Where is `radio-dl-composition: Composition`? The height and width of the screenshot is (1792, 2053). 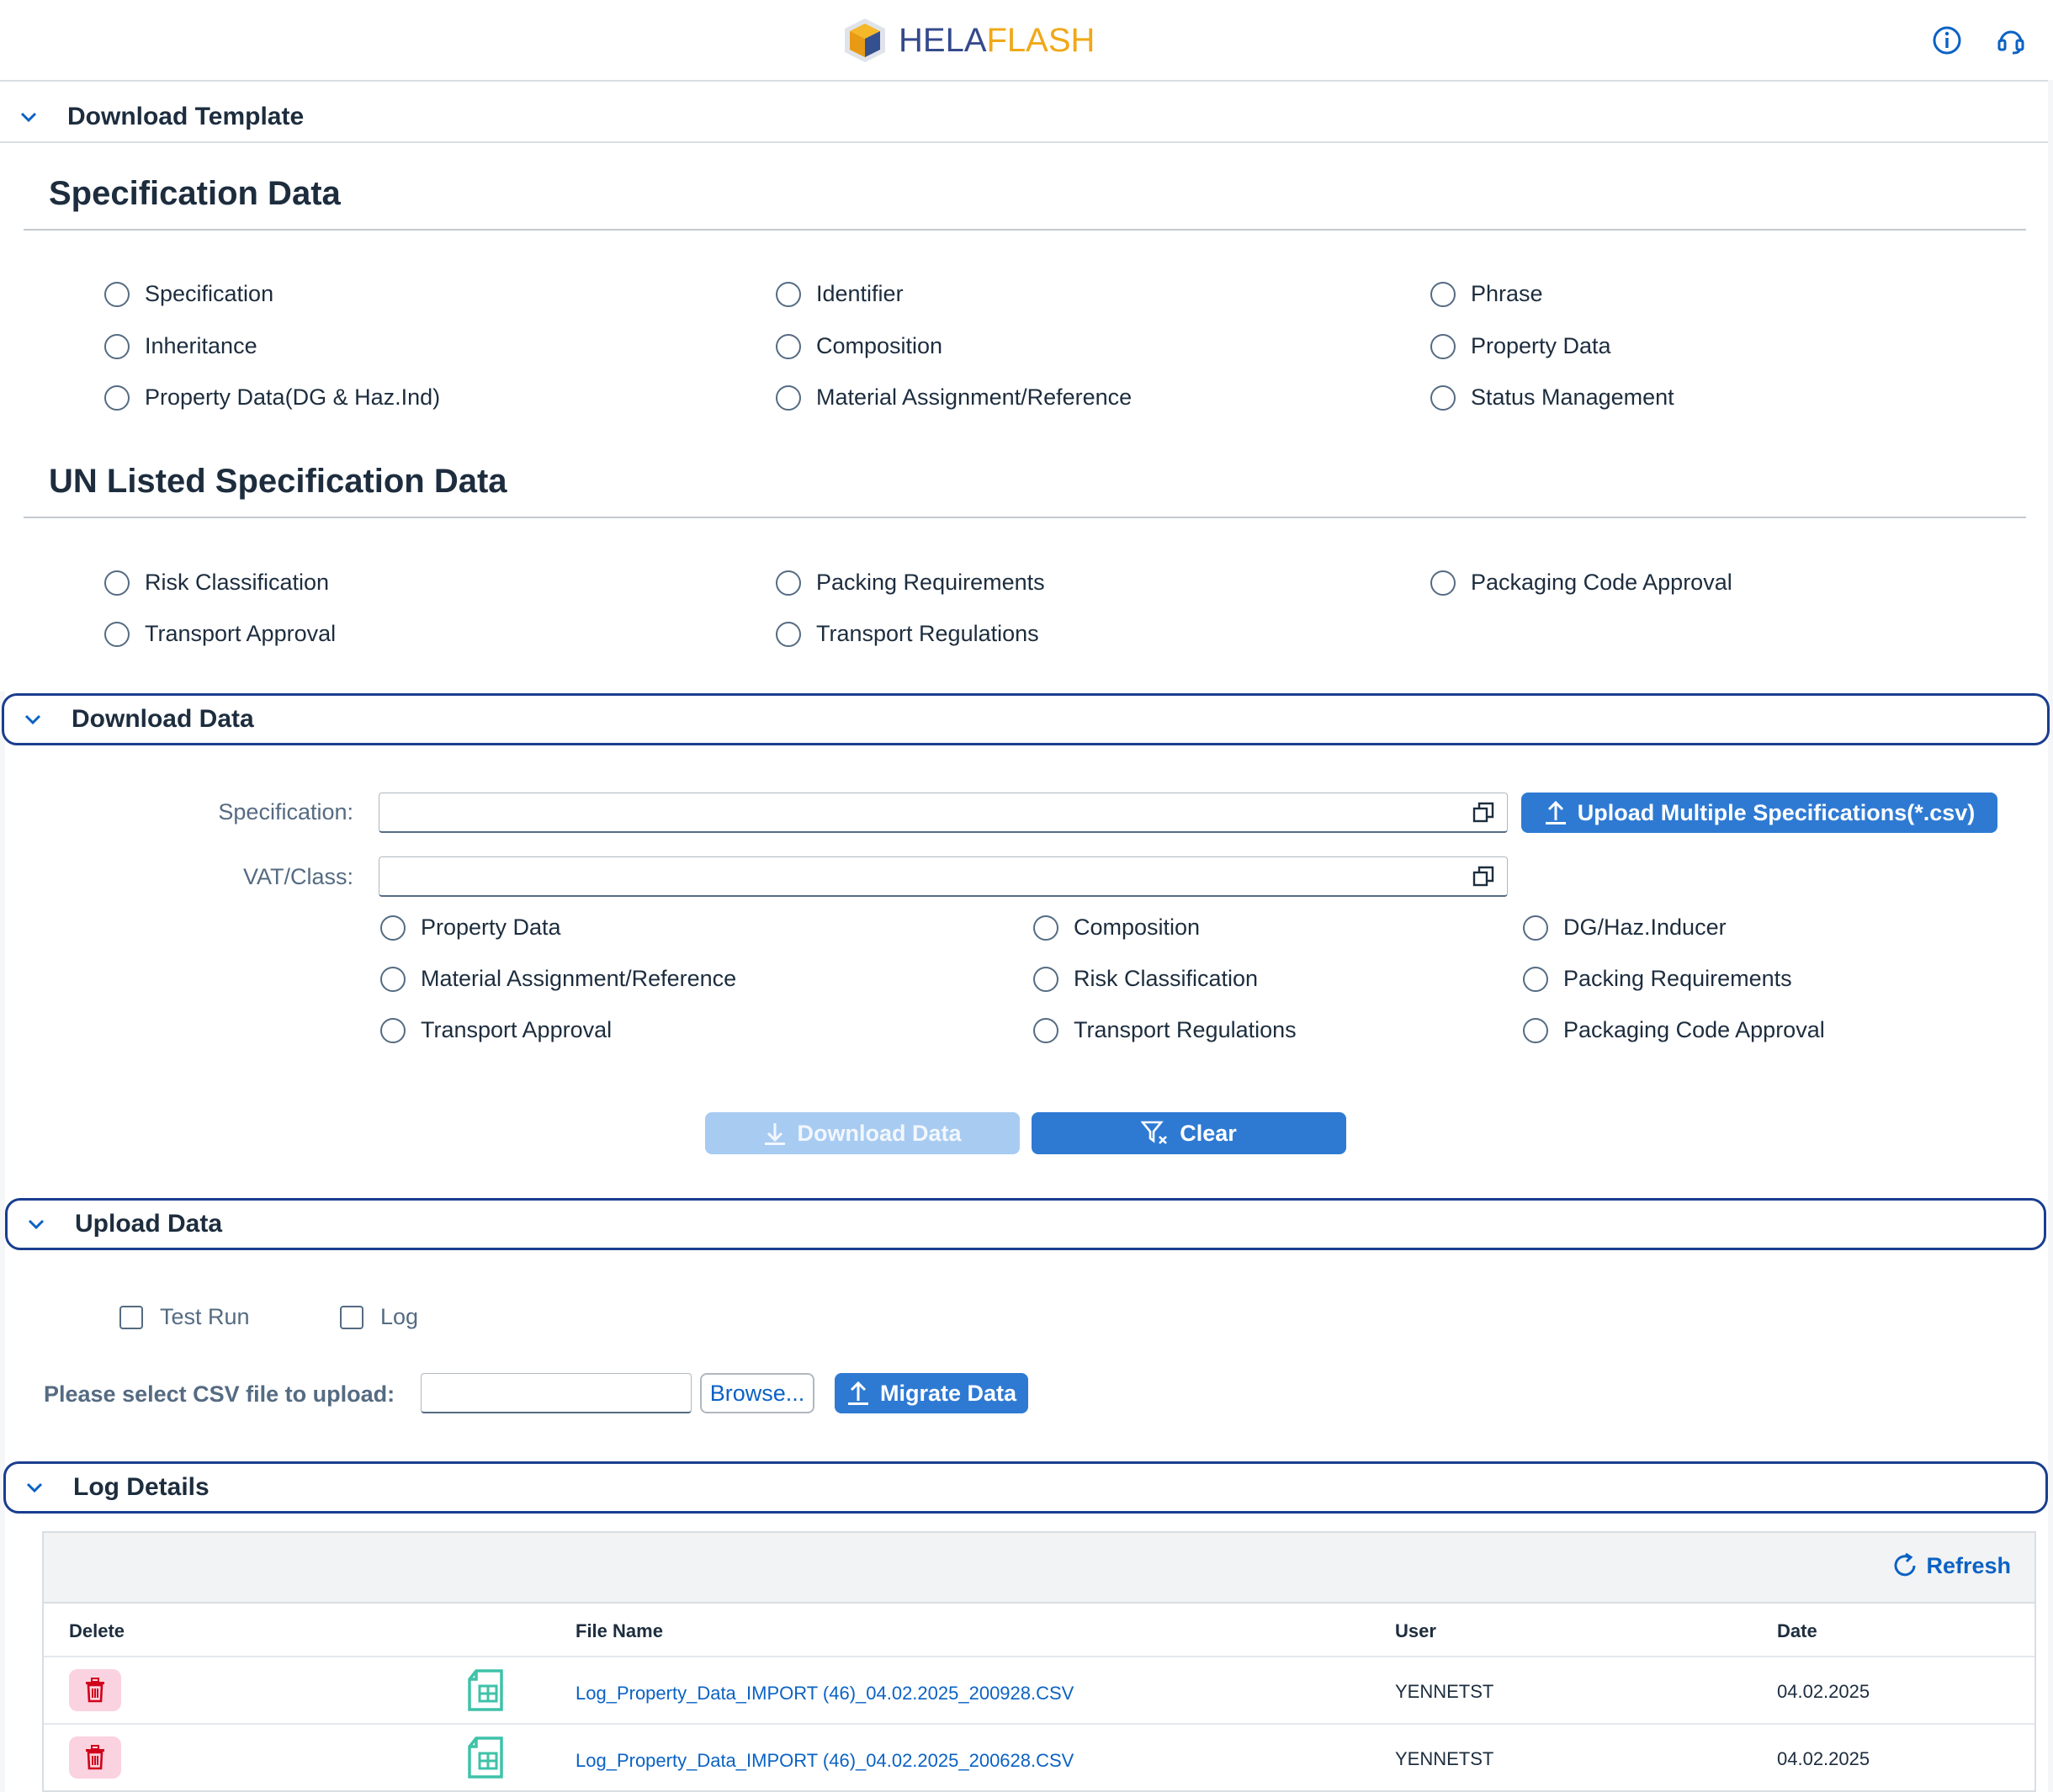 radio-dl-composition: Composition is located at coordinates (1116, 928).